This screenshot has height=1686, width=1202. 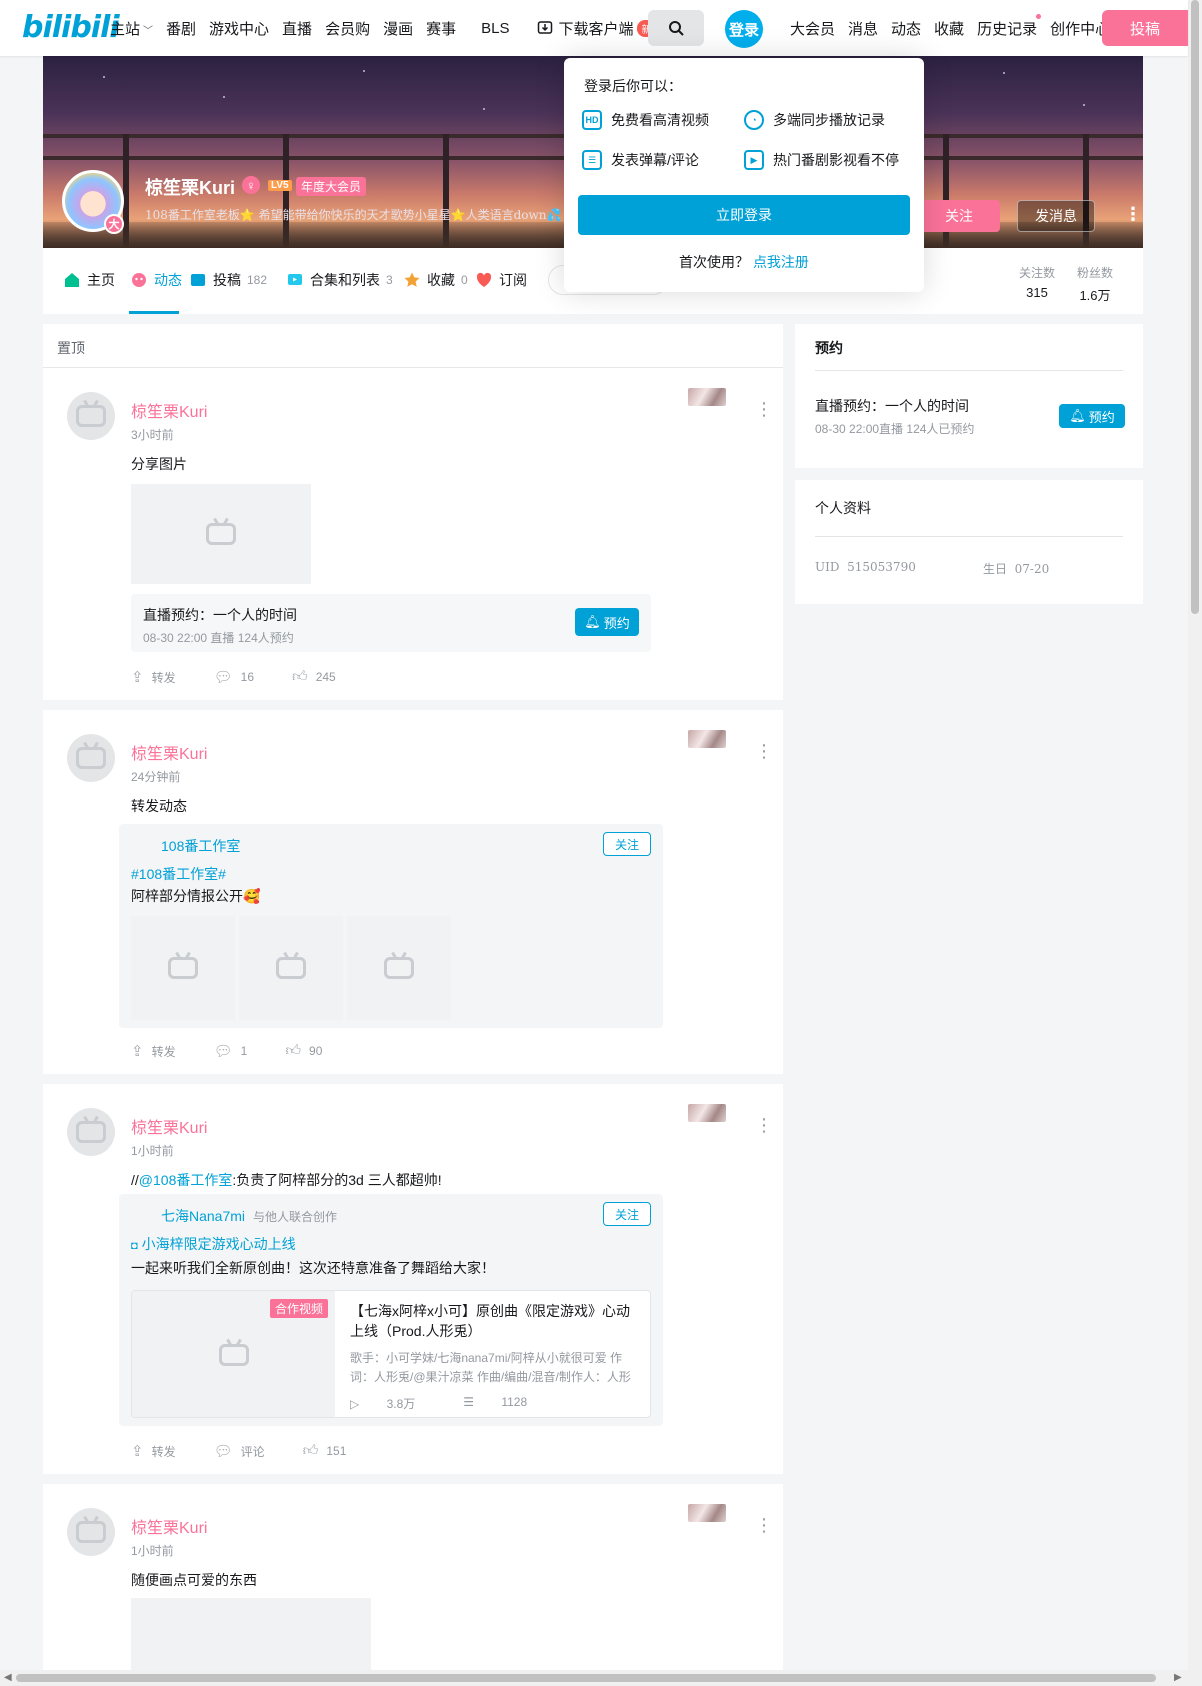 What do you see at coordinates (331, 186) in the screenshot?
I see `vip-tag: 年度大会员` at bounding box center [331, 186].